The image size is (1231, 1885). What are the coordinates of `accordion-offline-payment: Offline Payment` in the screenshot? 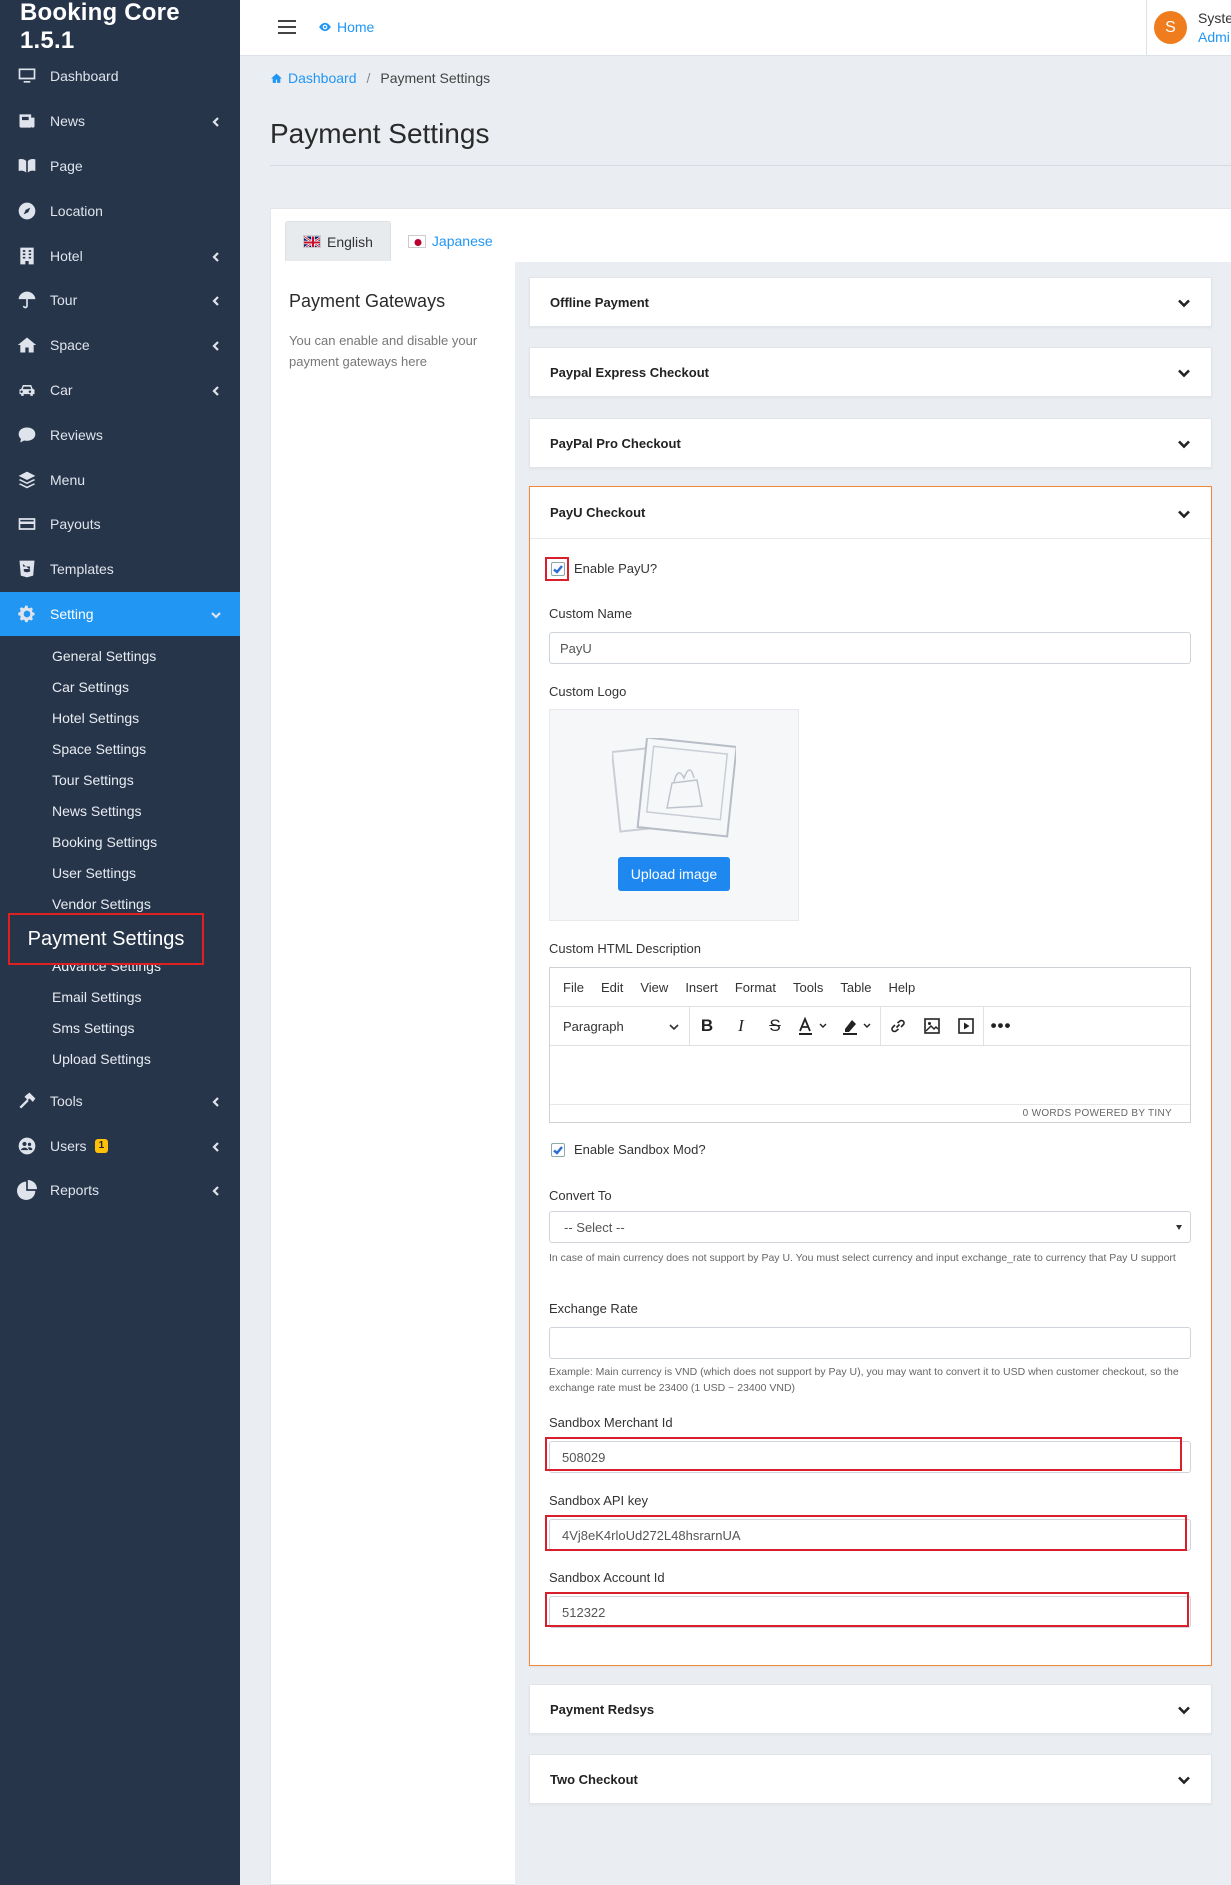 It's located at (870, 302).